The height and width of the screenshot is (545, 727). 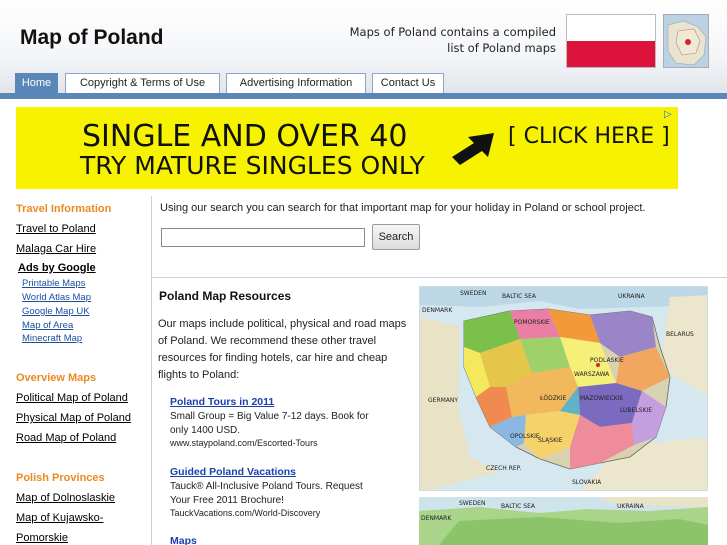 What do you see at coordinates (66, 438) in the screenshot?
I see `link-road-map: Road Map of Poland` at bounding box center [66, 438].